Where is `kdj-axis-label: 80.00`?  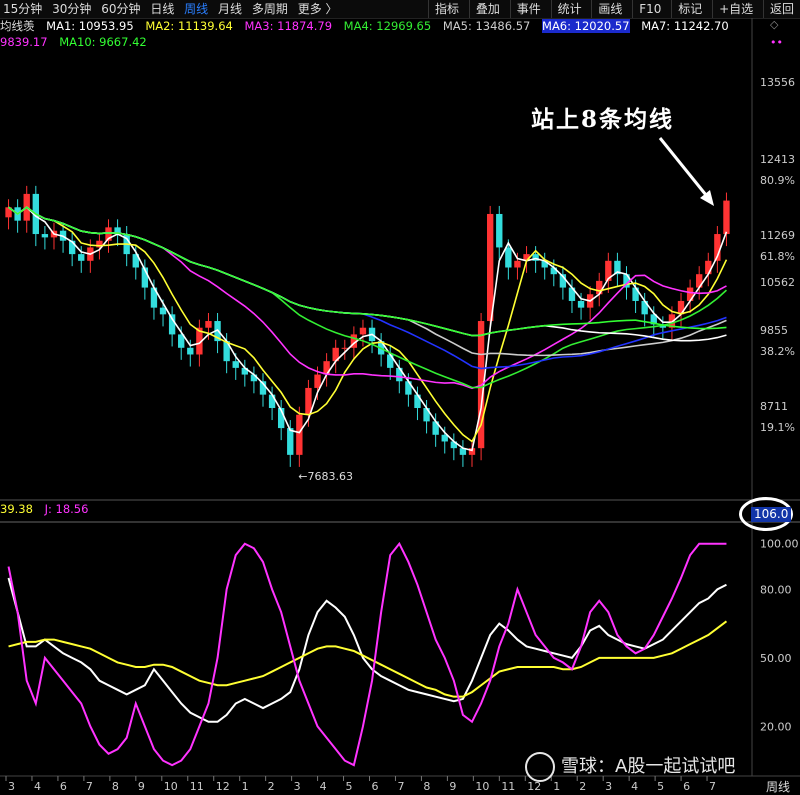 kdj-axis-label: 80.00 is located at coordinates (776, 589).